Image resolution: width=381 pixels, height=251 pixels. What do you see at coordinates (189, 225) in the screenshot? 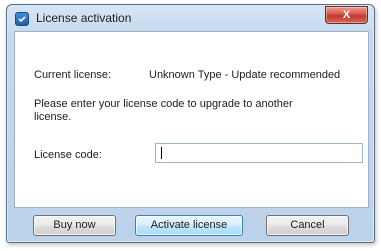
I see `activate-license-button: Activate license` at bounding box center [189, 225].